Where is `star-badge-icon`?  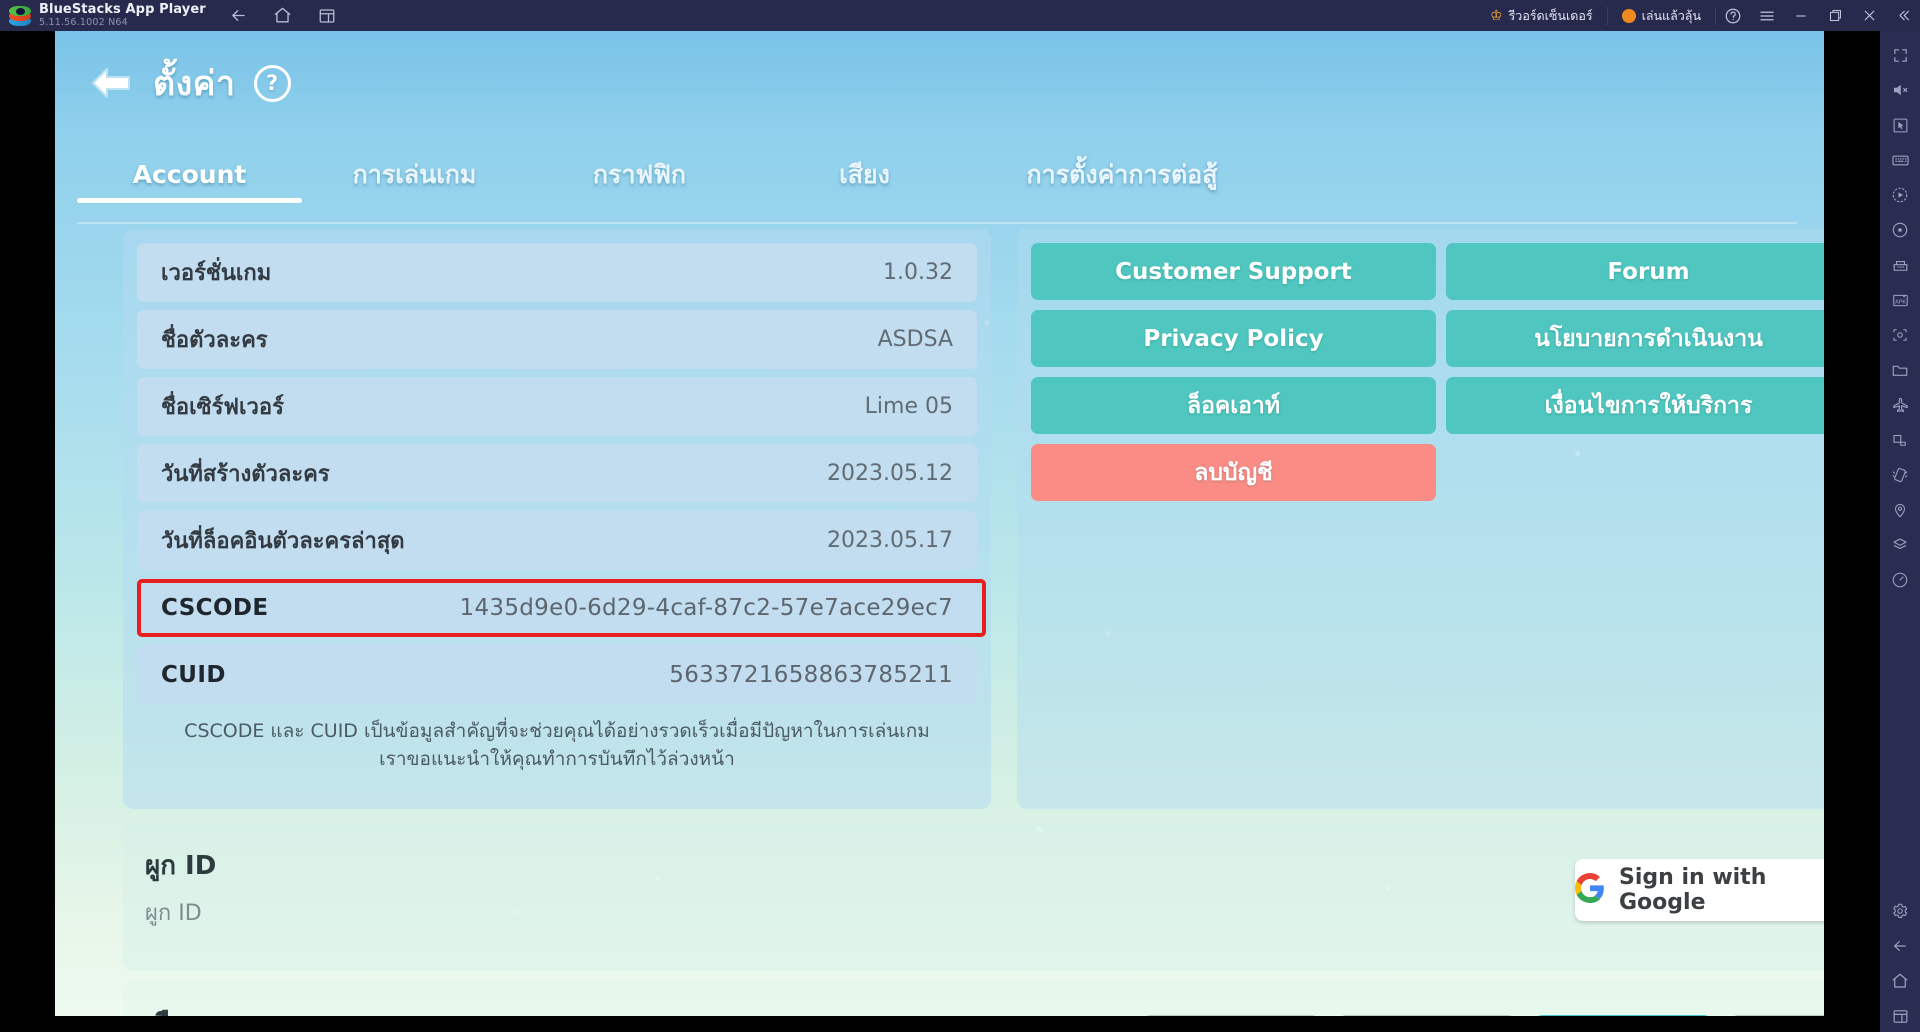 star-badge-icon is located at coordinates (1628, 15).